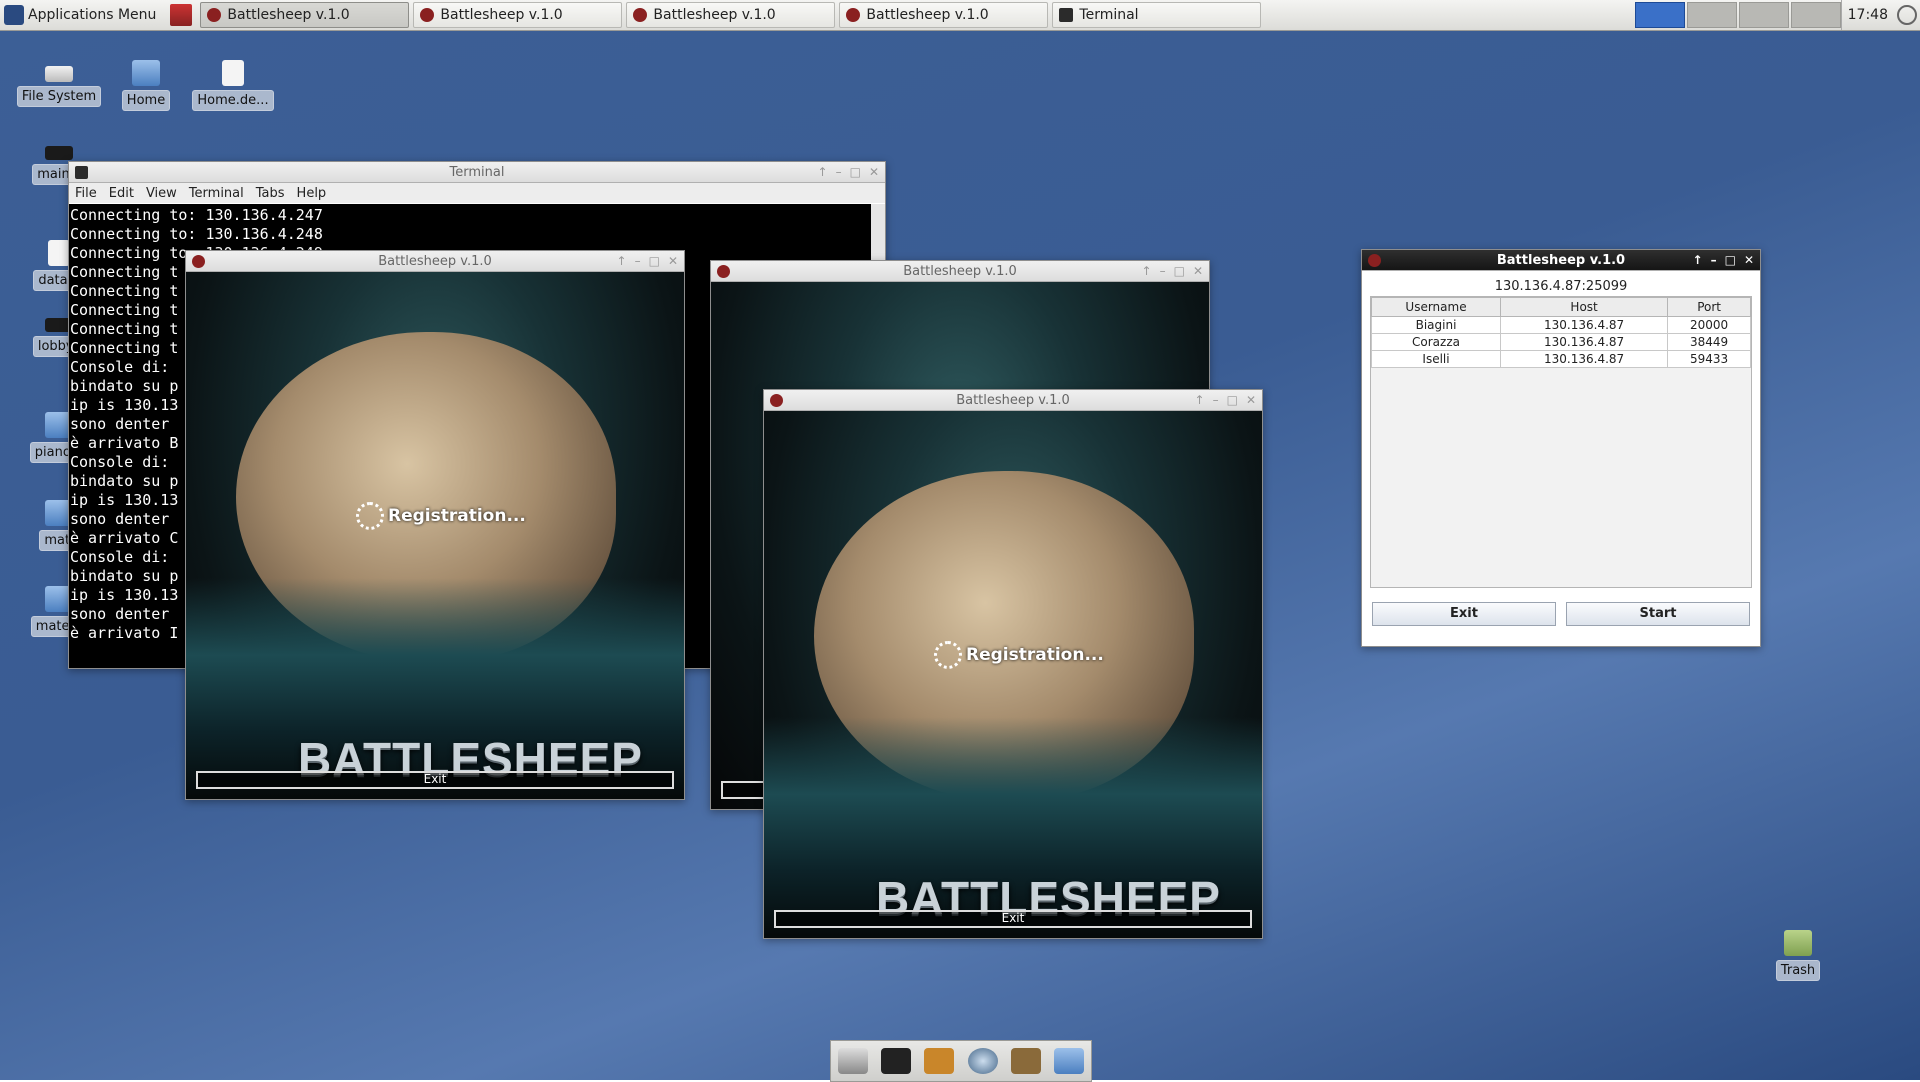  Describe the element at coordinates (939, 1061) in the screenshot. I see `archive-icon` at that location.